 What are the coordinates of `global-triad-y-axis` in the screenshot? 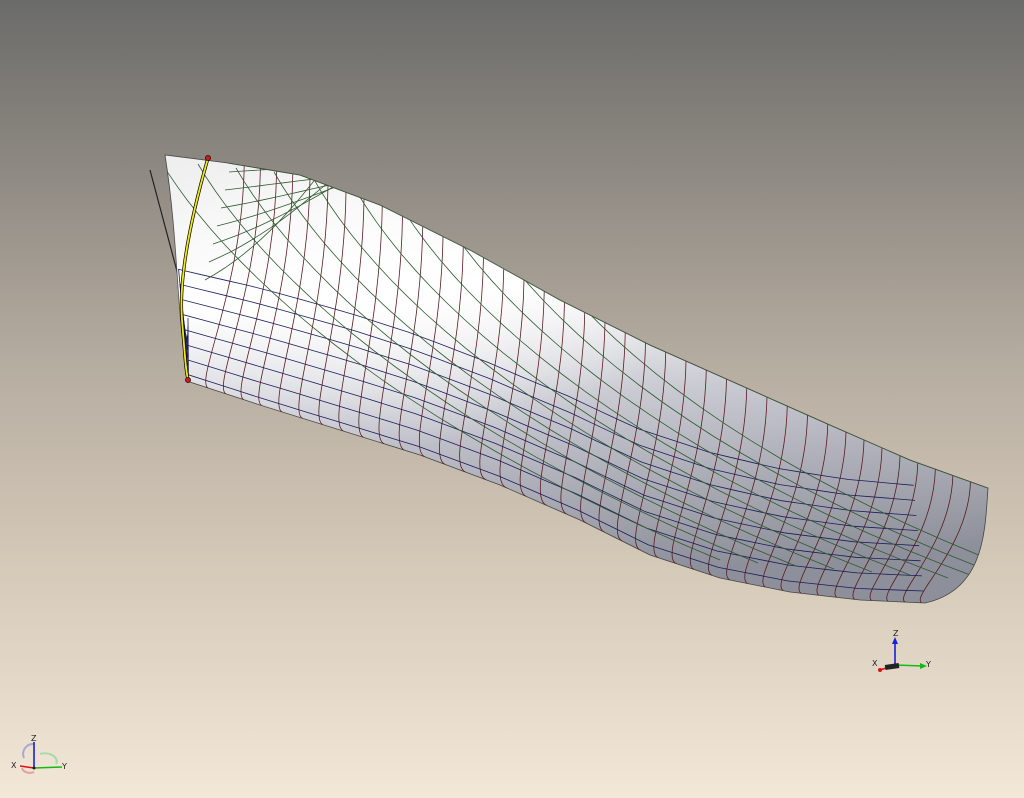 It's located at (48, 767).